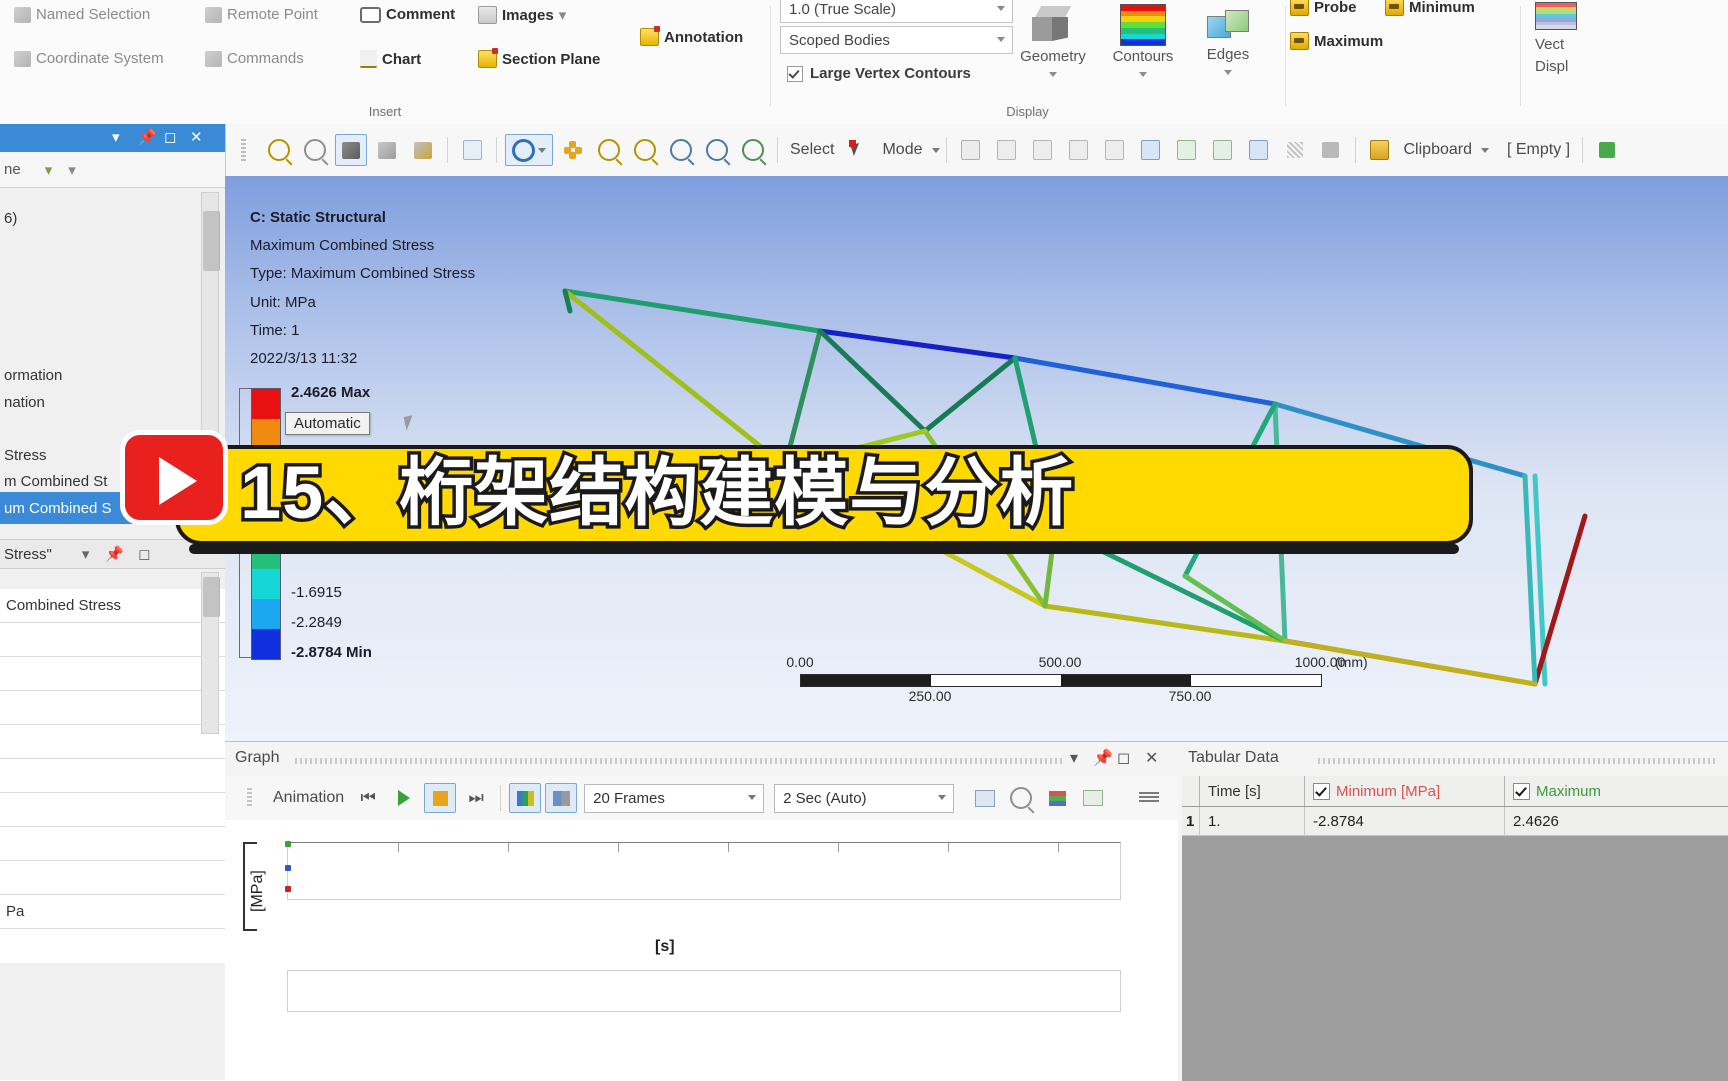 The width and height of the screenshot is (1728, 1081). I want to click on extend-selection-button, so click(971, 150).